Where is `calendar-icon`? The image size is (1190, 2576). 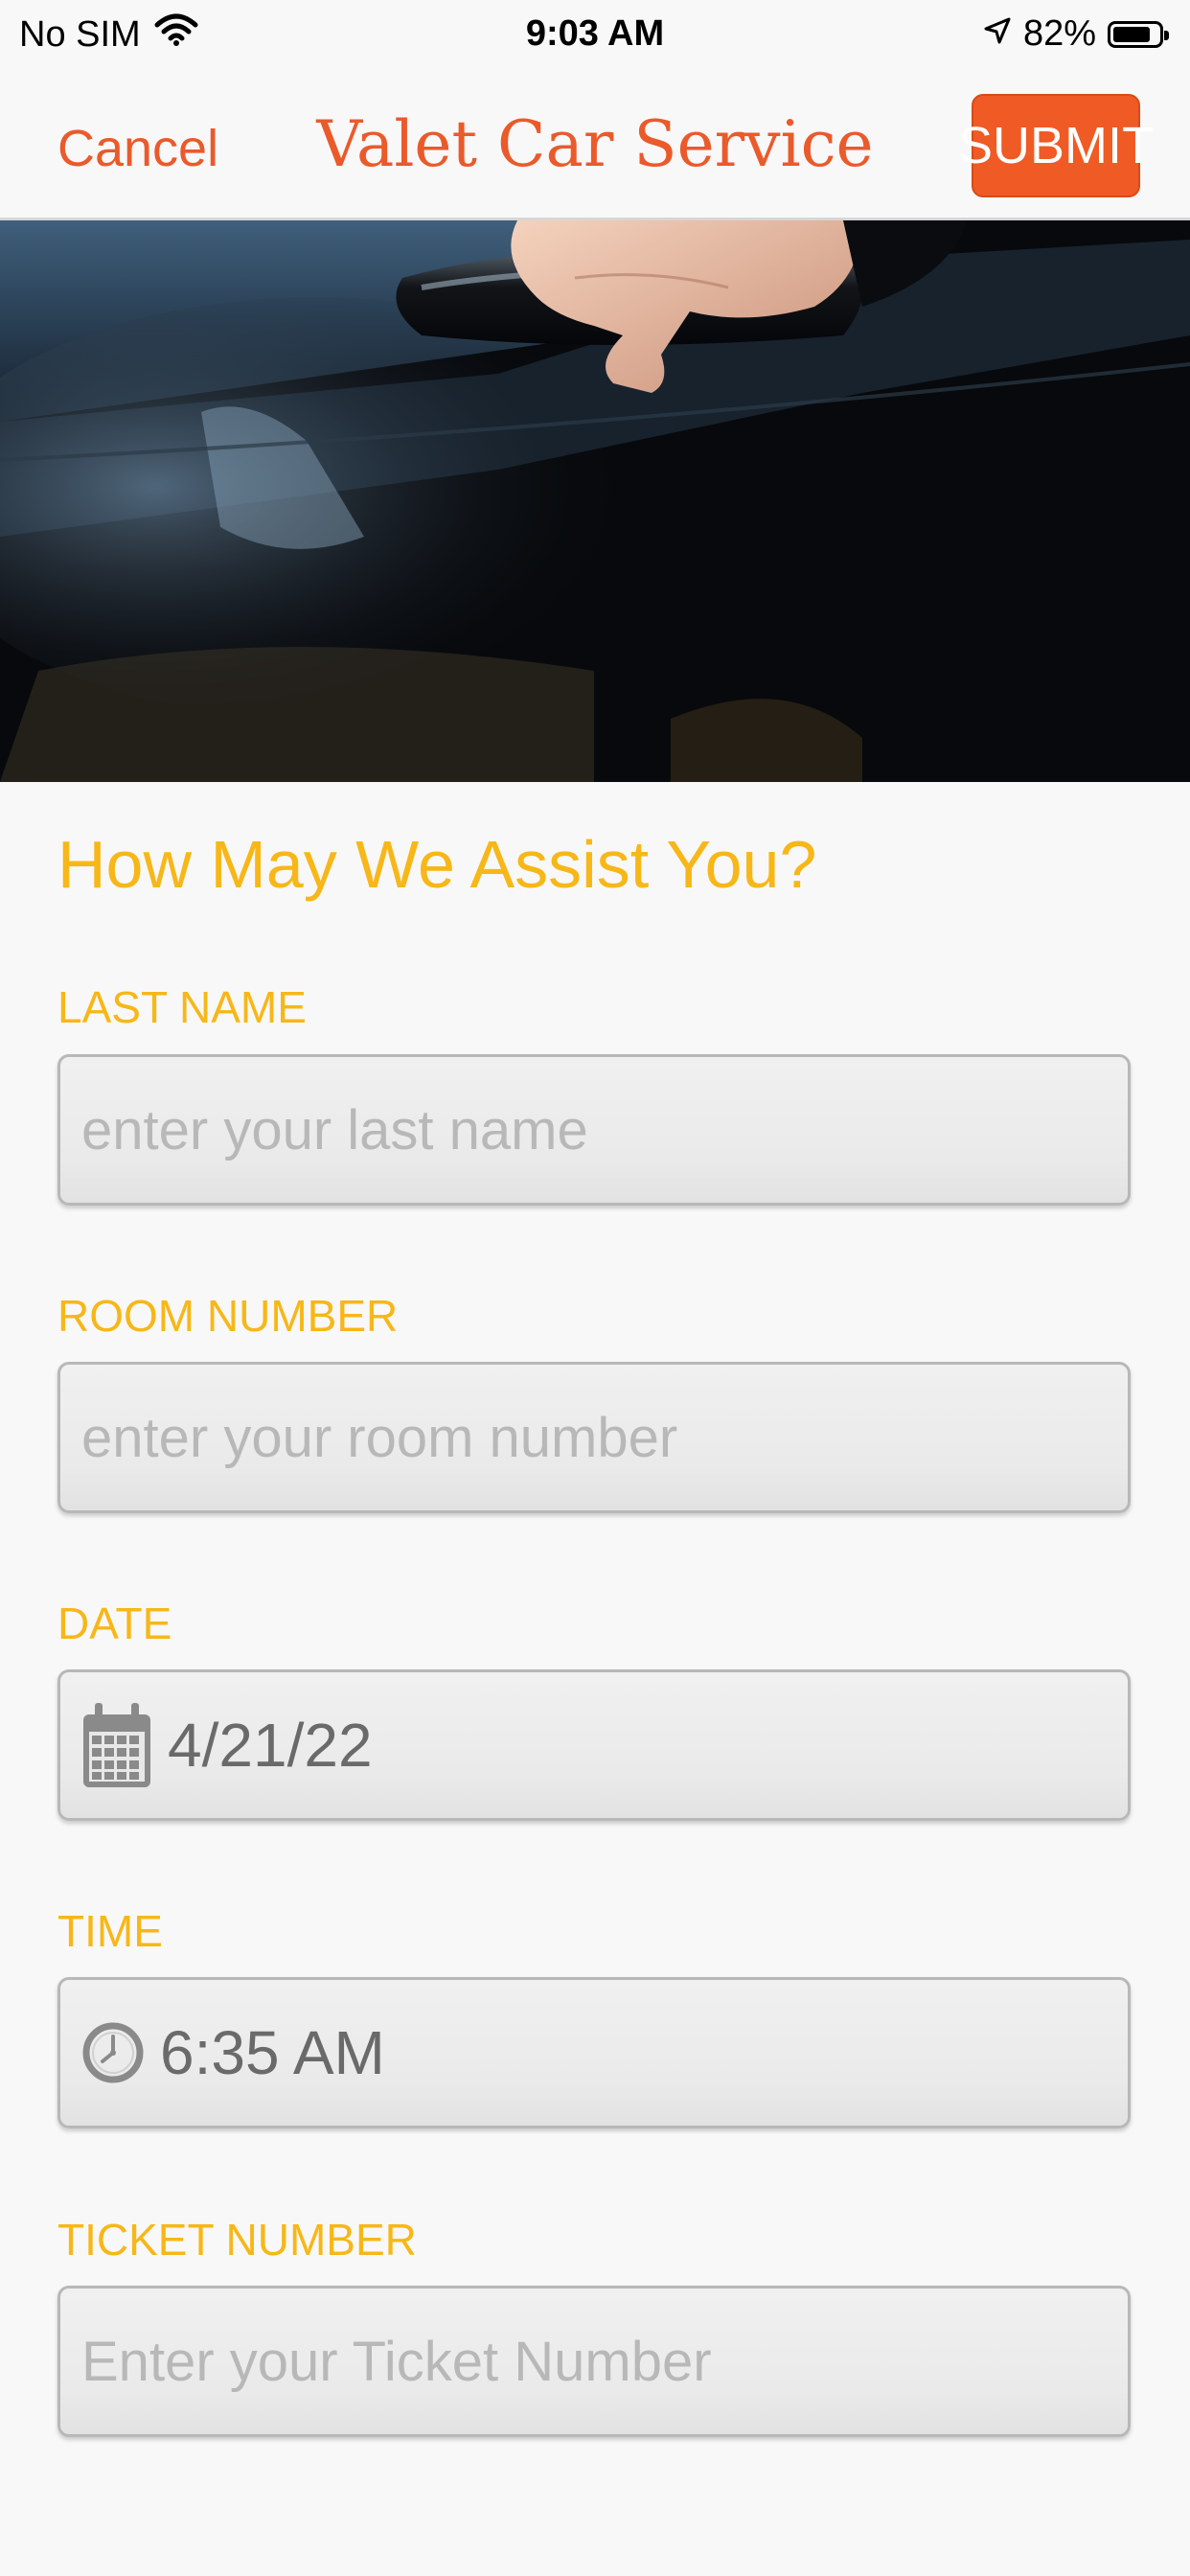
calendar-icon is located at coordinates (117, 1745).